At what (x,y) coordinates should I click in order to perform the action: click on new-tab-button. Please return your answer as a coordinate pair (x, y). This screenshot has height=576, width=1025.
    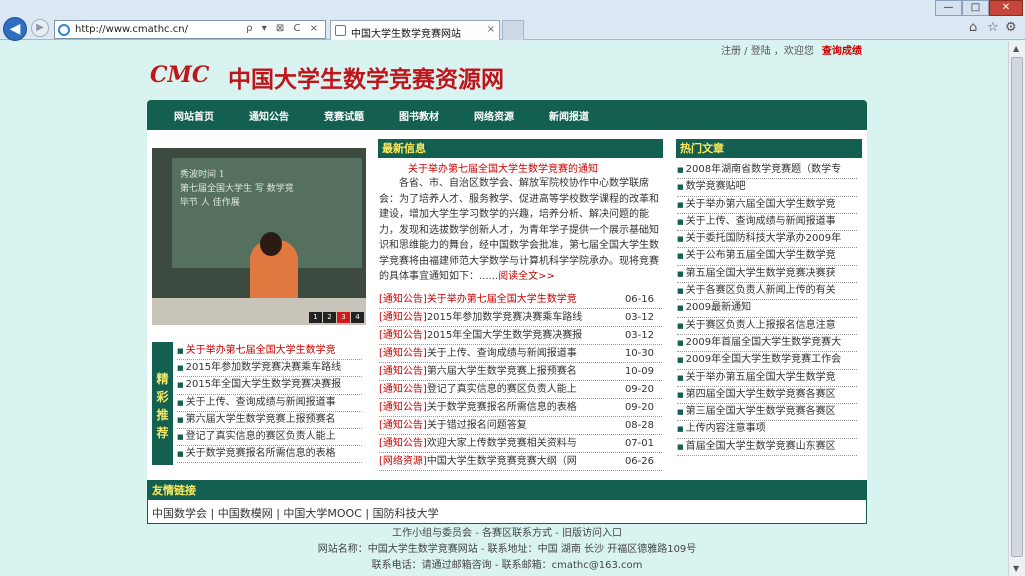
    Looking at the image, I should click on (513, 30).